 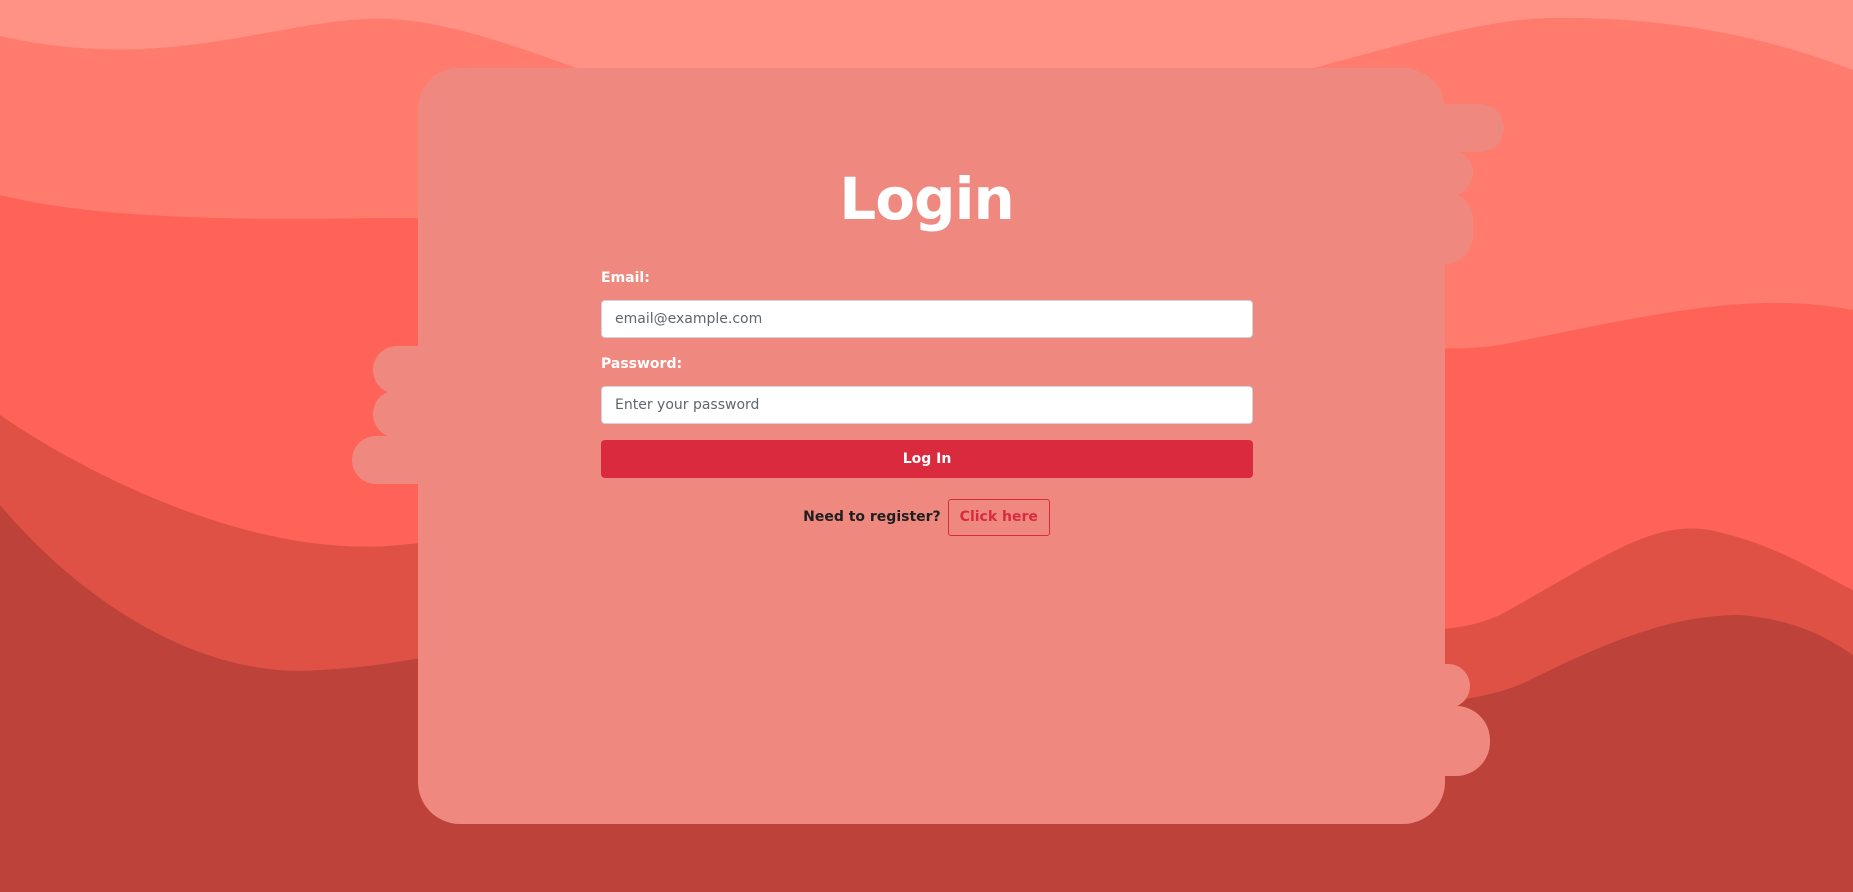 I want to click on register-row: Need to register? Click here, so click(x=926, y=517).